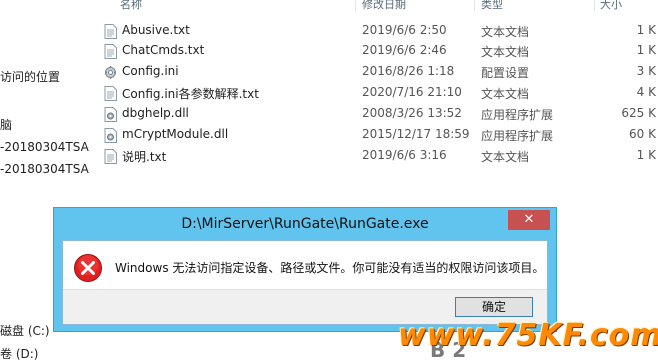  I want to click on nav-item-drive-d: 卷 (D:), so click(19, 353).